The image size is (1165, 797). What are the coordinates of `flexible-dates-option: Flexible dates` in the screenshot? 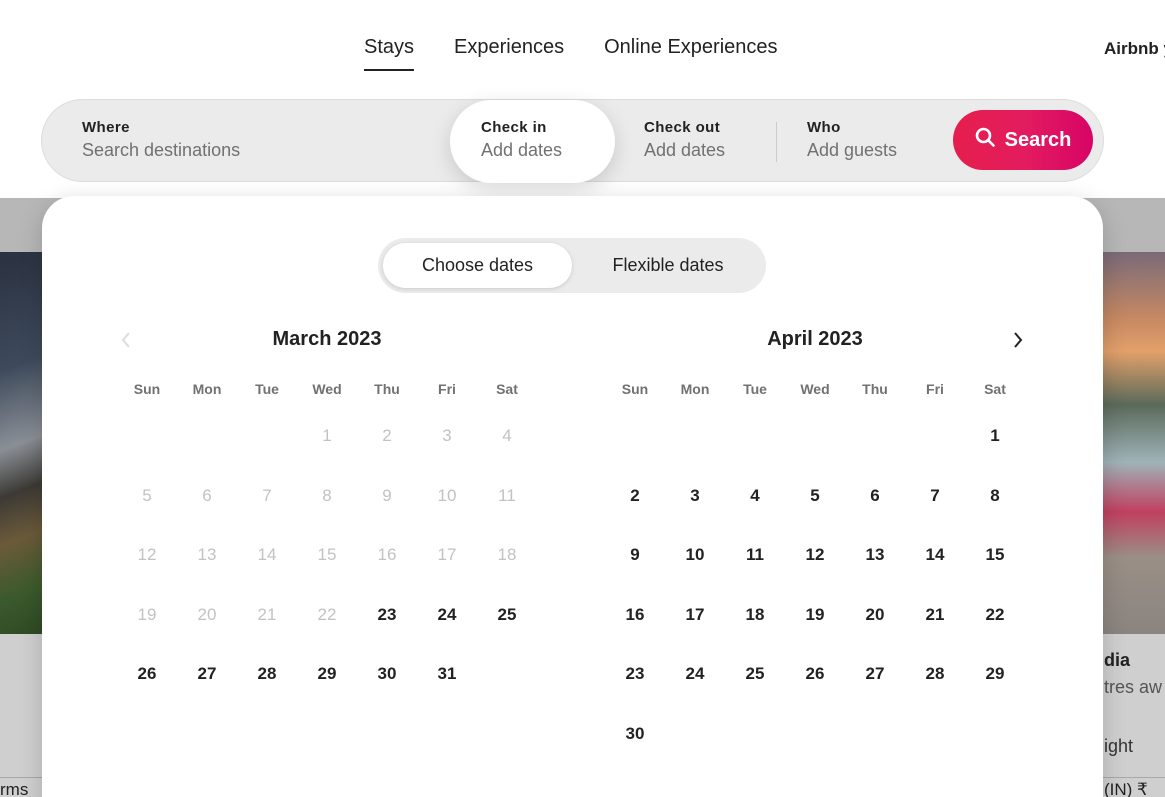 It's located at (668, 265).